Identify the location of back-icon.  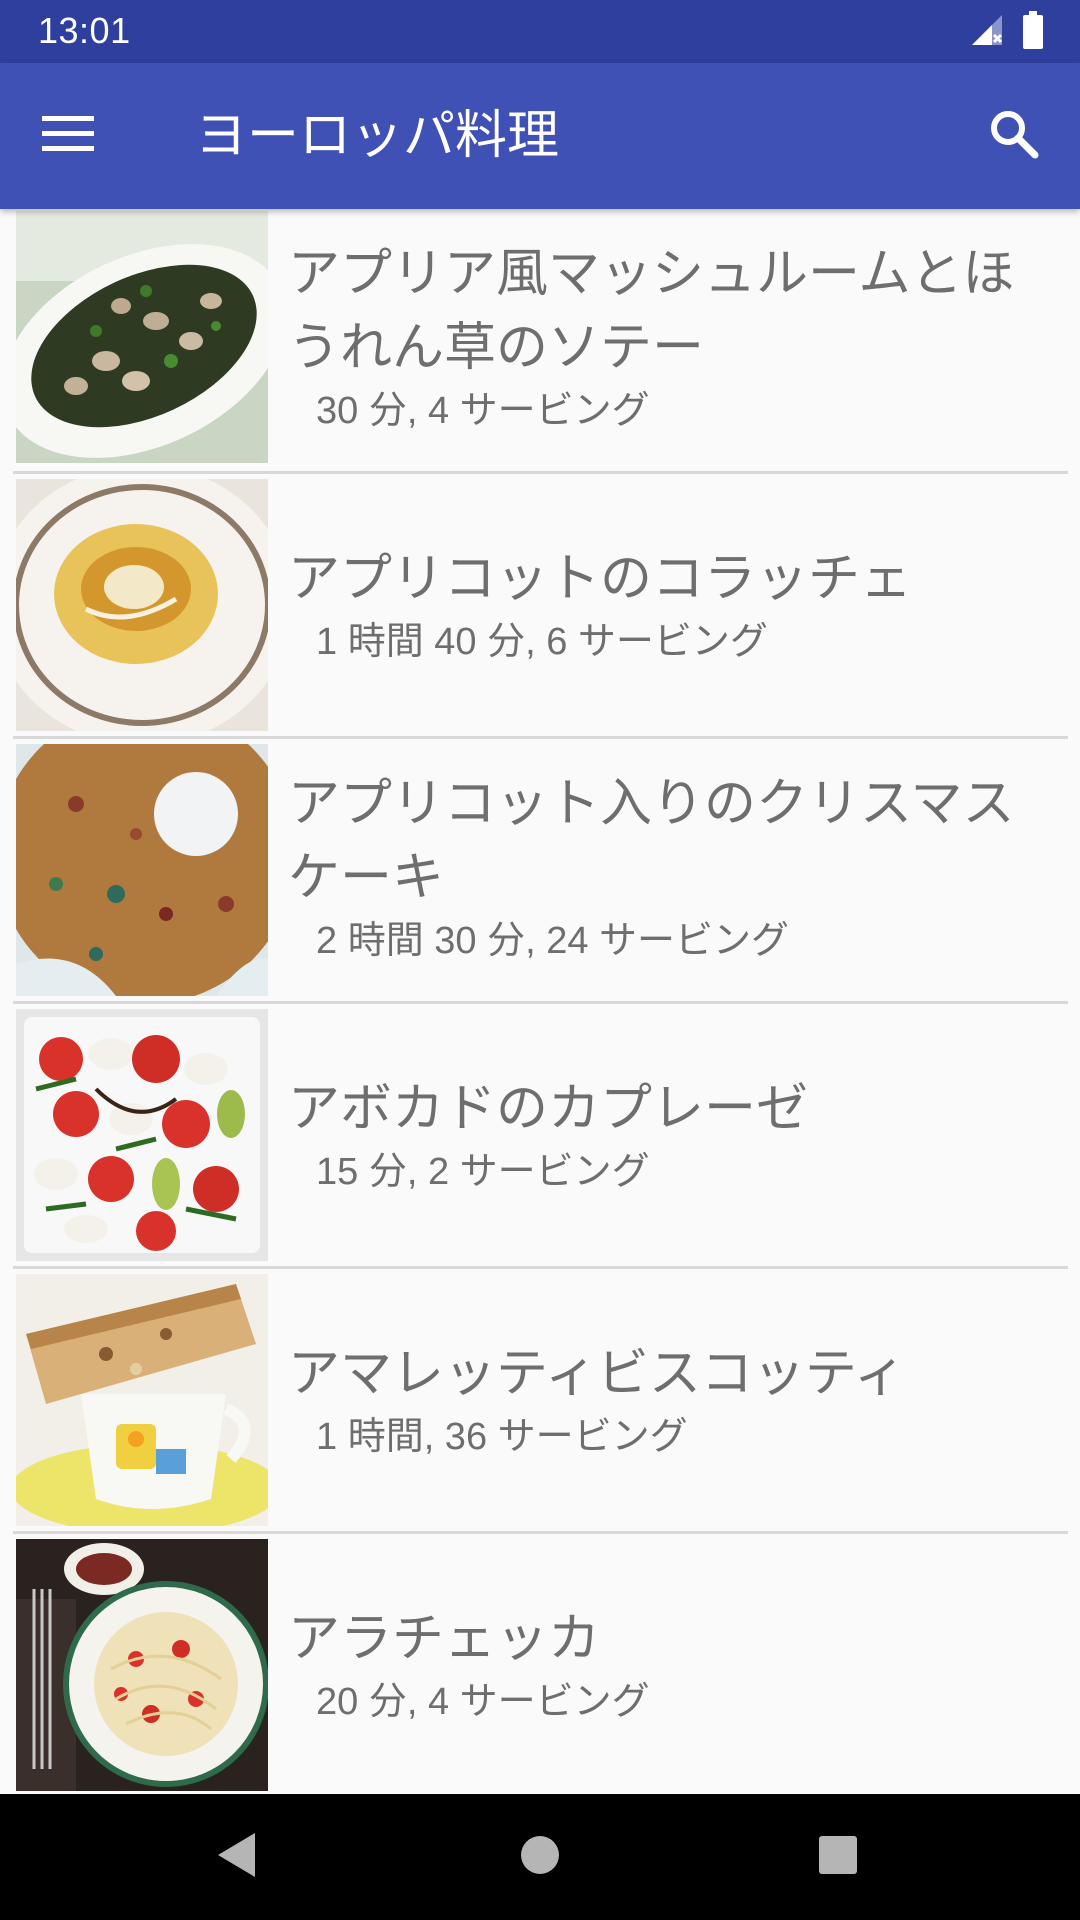
(237, 1857).